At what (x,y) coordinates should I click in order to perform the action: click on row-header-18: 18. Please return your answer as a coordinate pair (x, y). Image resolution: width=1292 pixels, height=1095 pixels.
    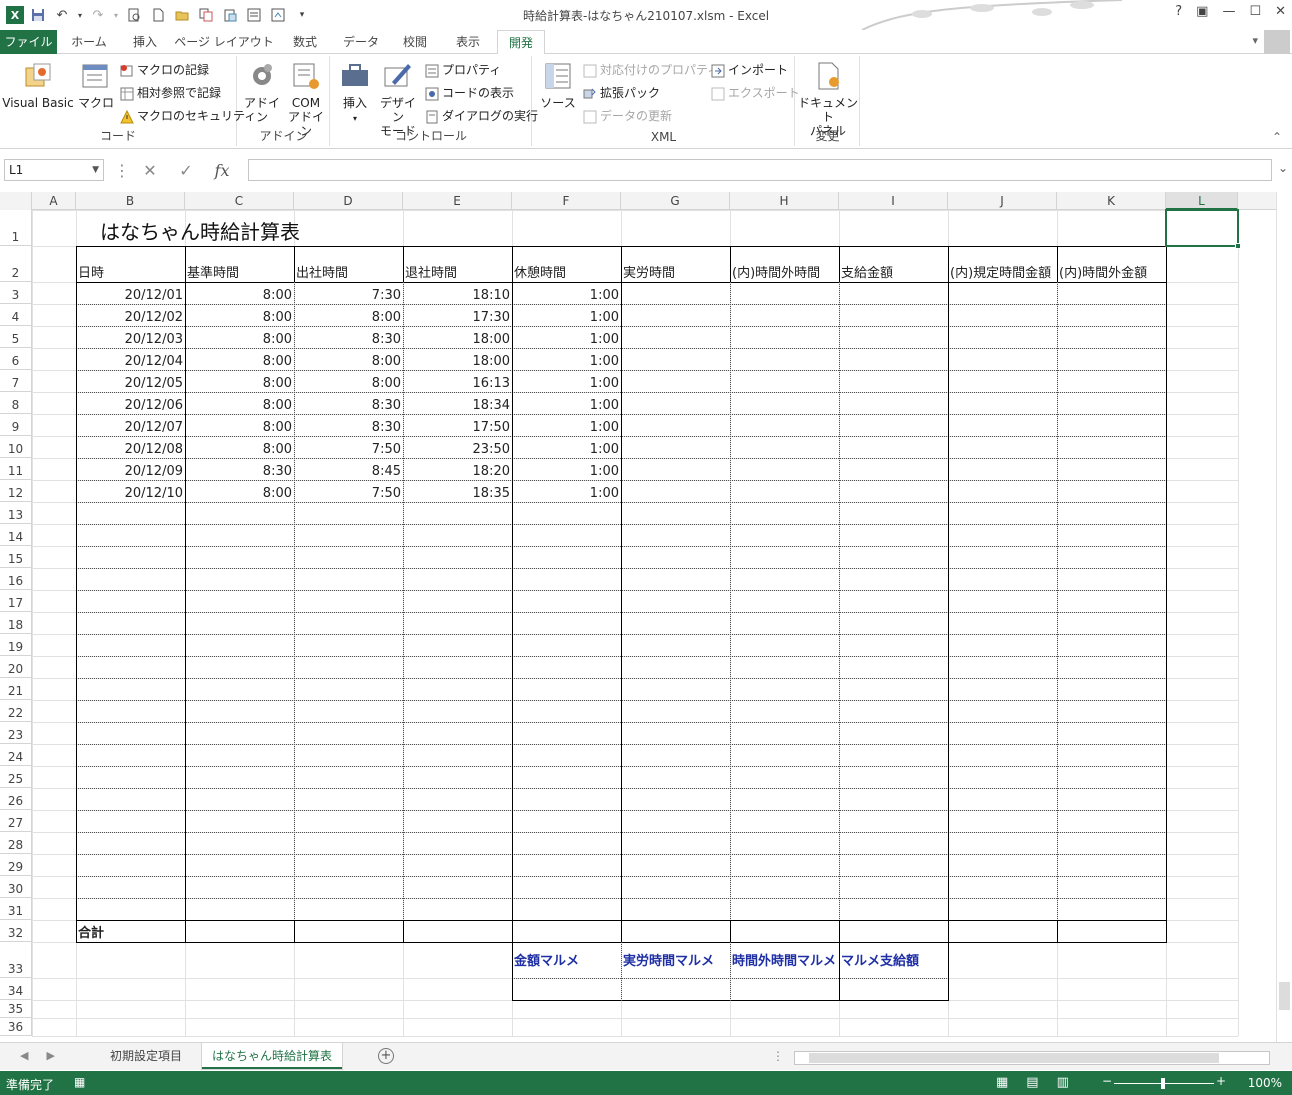
    Looking at the image, I should click on (16, 623).